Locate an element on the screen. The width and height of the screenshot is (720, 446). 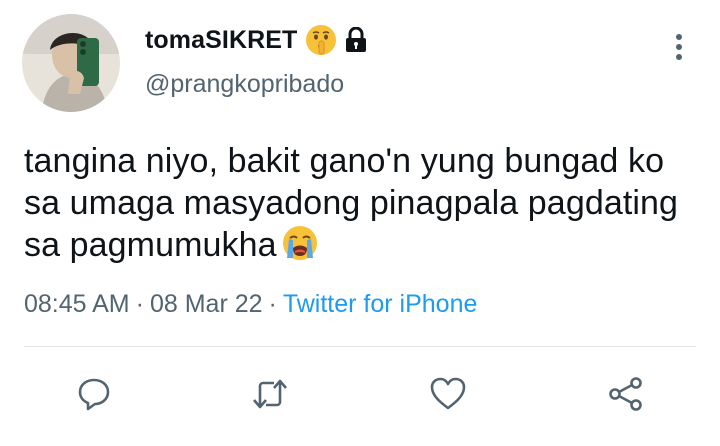
tweet-date: 08 Mar 22 is located at coordinates (206, 304).